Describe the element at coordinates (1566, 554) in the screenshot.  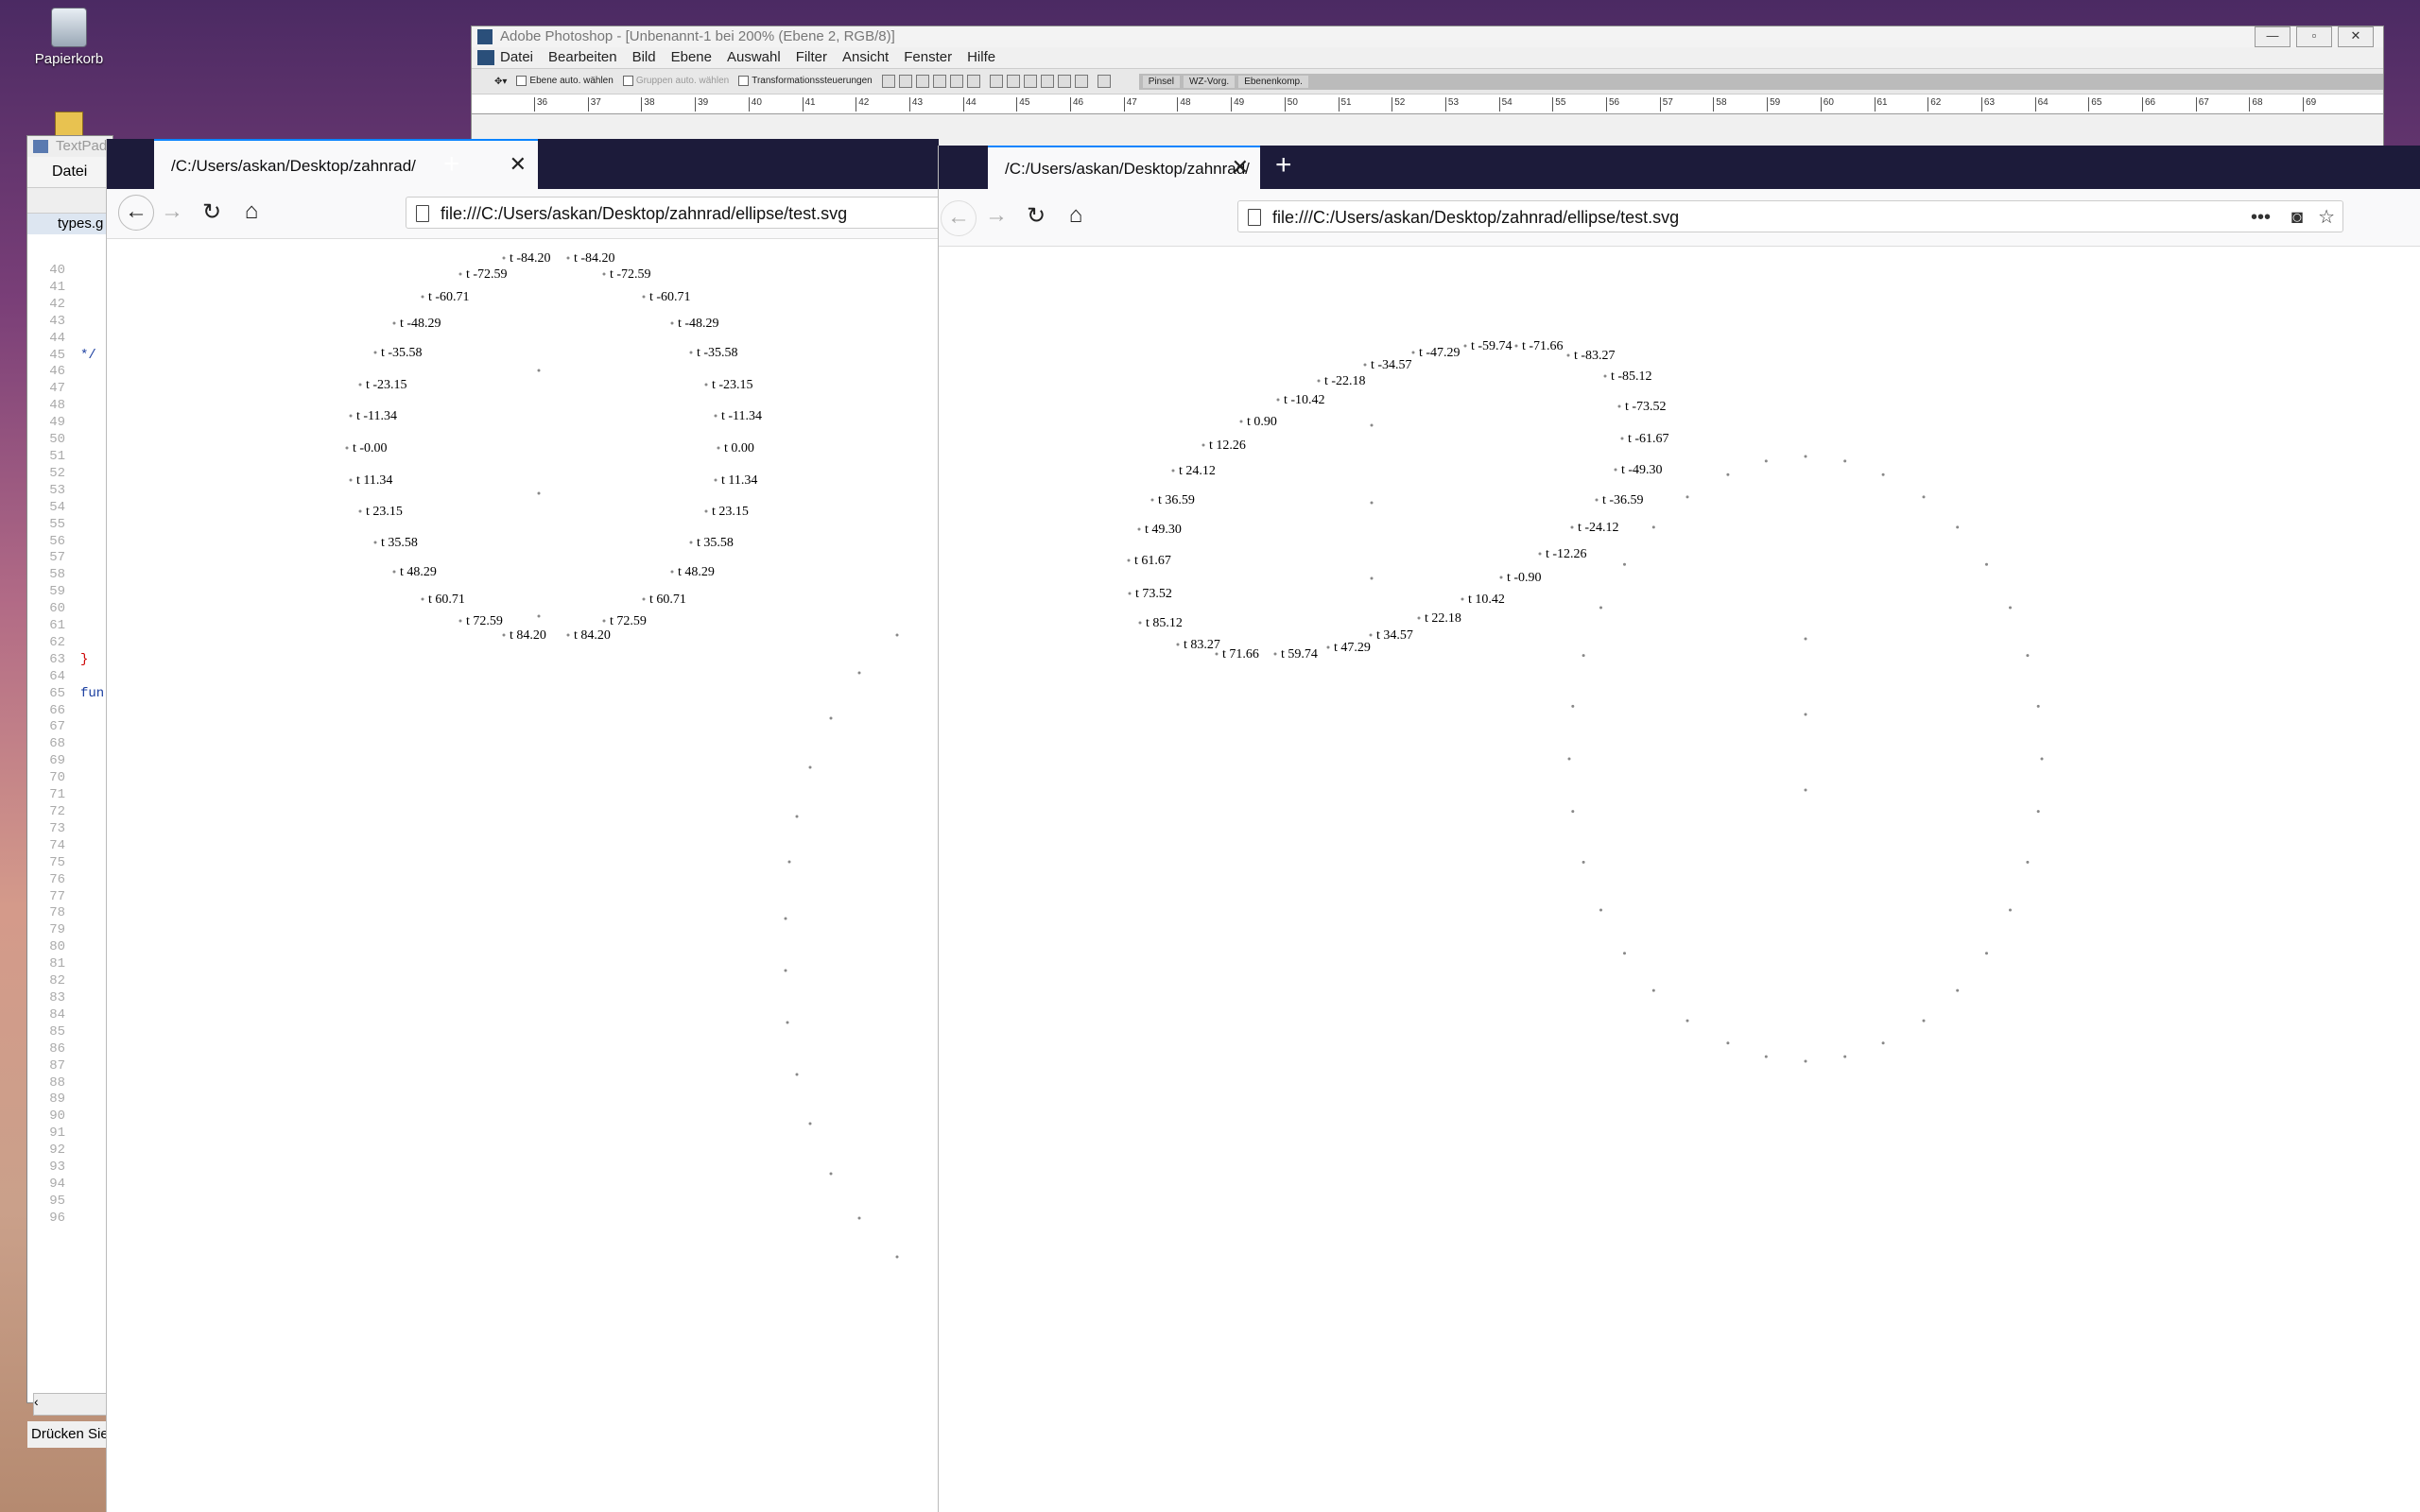
I see `point-label: t -12.26` at that location.